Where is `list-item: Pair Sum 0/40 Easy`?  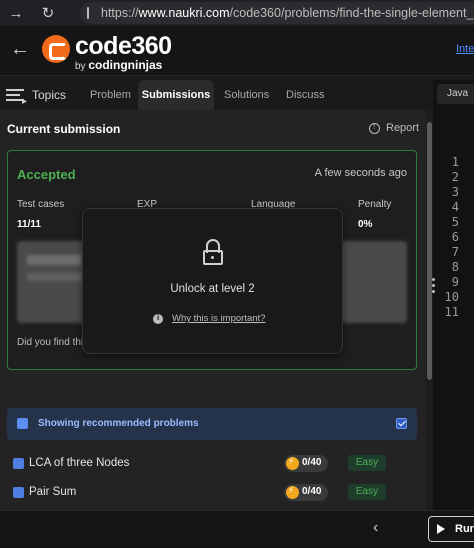
list-item: Pair Sum 0/40 Easy is located at coordinates (212, 494).